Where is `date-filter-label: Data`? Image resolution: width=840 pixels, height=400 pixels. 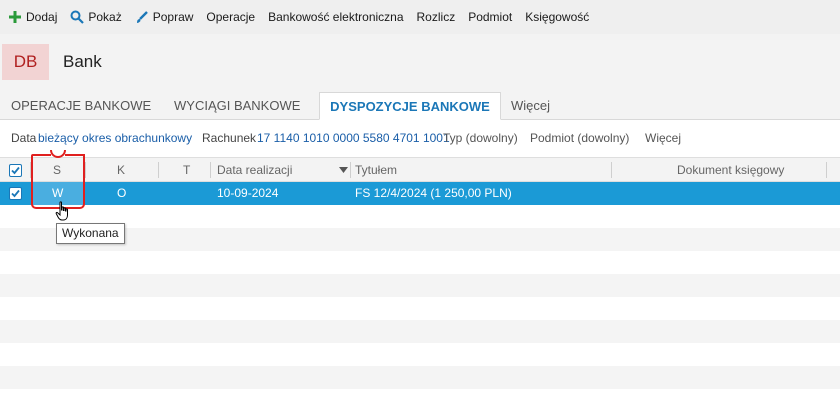 date-filter-label: Data is located at coordinates (24, 138).